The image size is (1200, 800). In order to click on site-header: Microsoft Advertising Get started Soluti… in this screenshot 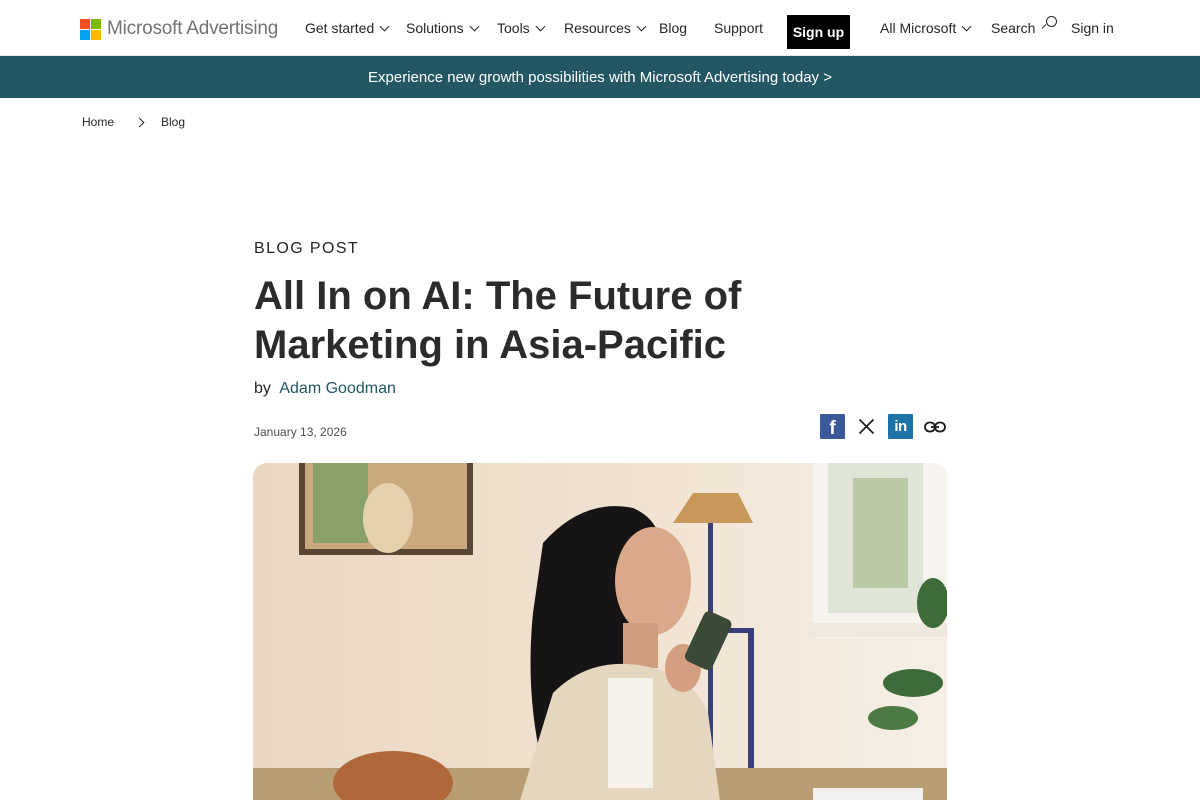, I will do `click(600, 28)`.